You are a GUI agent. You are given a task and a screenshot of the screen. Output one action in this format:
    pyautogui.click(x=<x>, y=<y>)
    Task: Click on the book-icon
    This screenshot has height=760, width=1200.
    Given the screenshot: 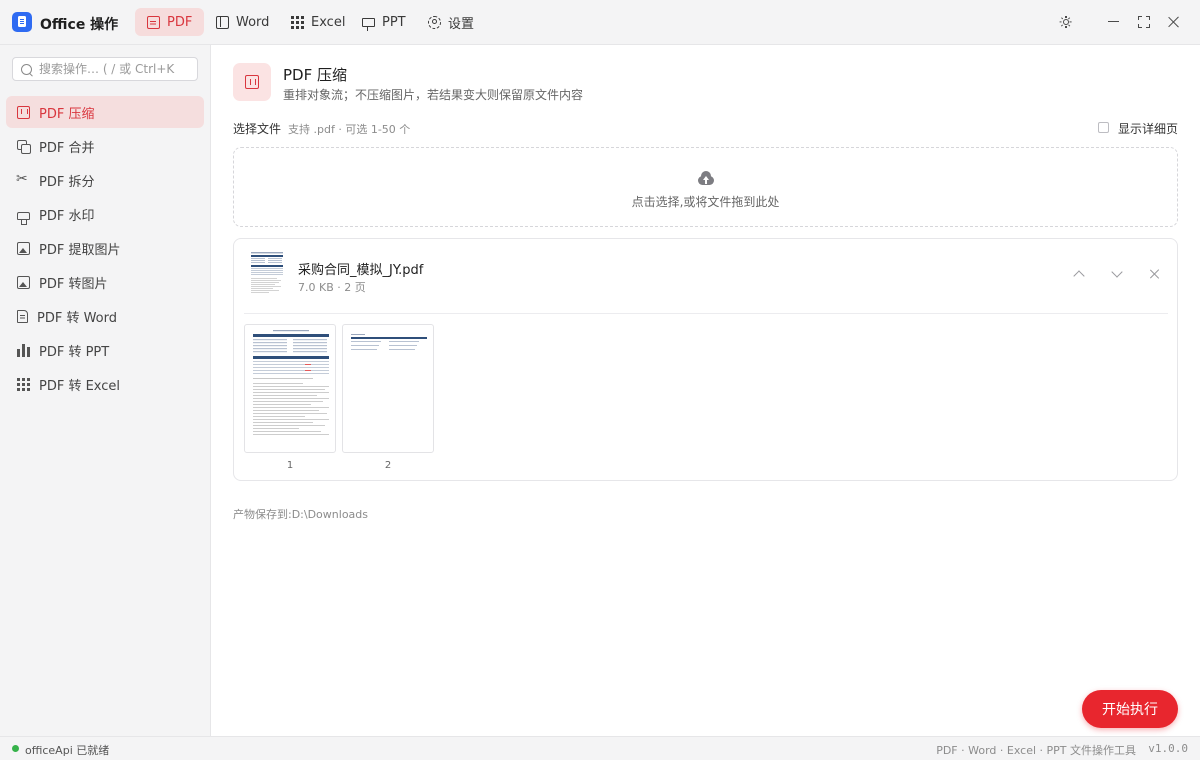 What is the action you would take?
    pyautogui.click(x=222, y=22)
    